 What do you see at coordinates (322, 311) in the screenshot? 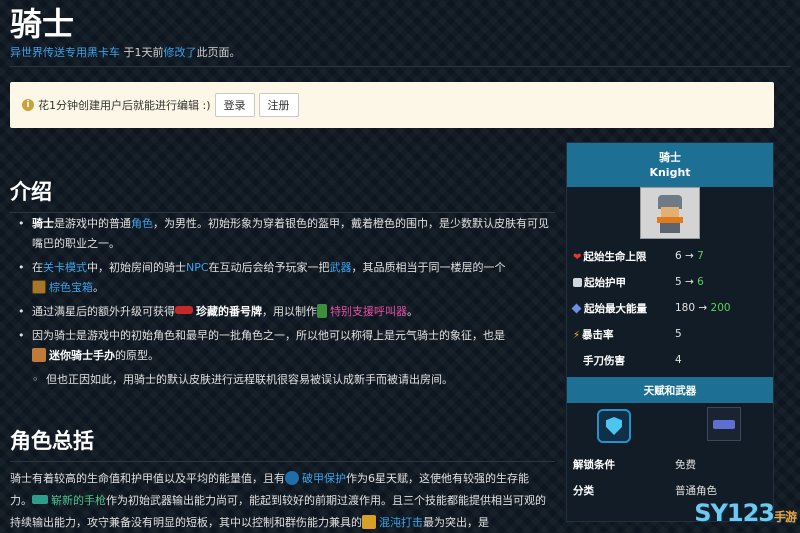
I see `support-caller-icon` at bounding box center [322, 311].